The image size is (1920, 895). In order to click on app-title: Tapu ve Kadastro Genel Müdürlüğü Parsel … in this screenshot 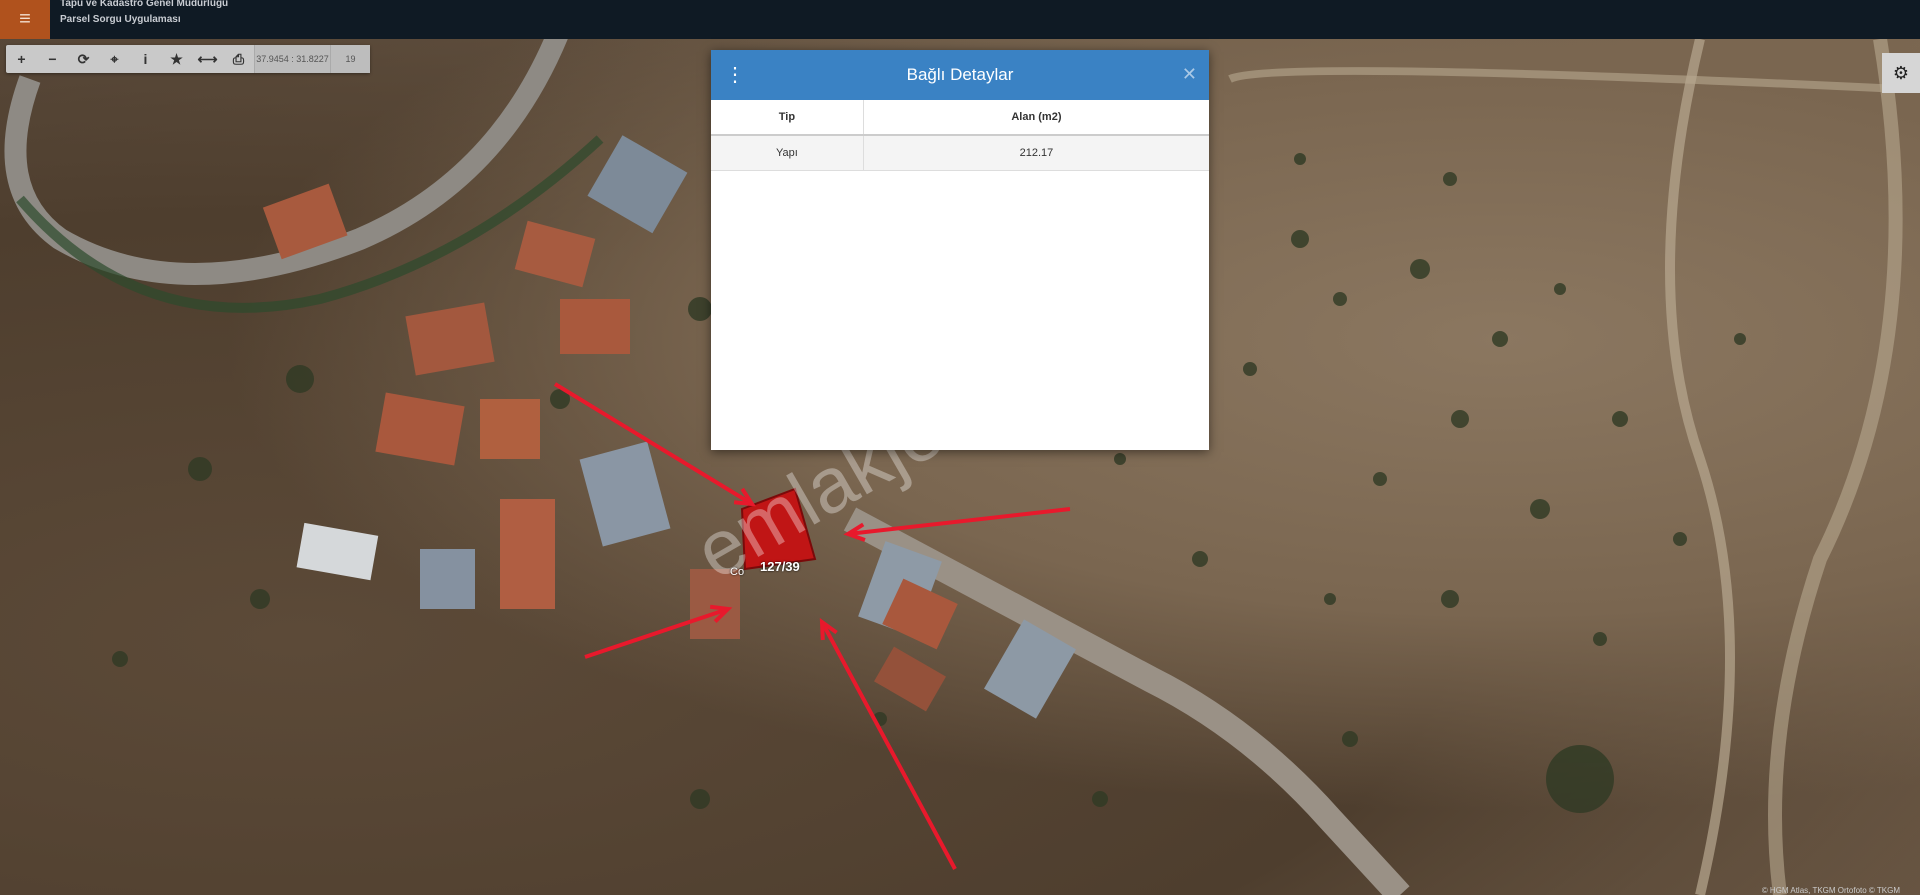, I will do `click(144, 14)`.